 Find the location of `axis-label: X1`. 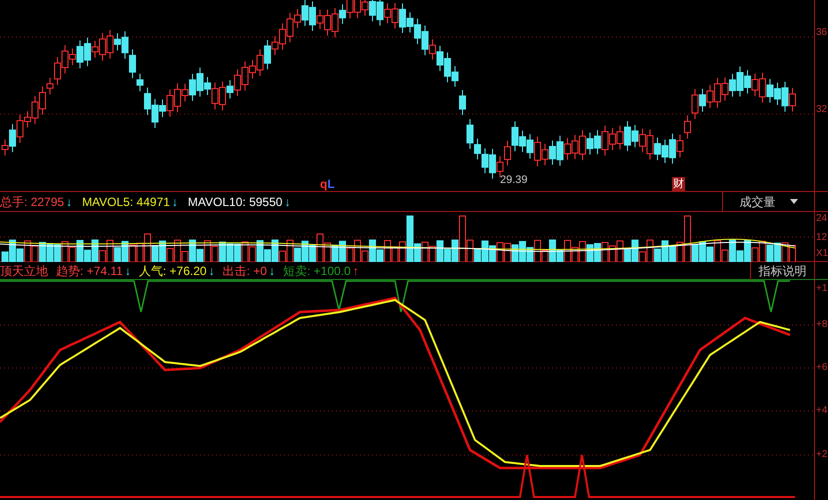

axis-label: X1 is located at coordinates (822, 254).